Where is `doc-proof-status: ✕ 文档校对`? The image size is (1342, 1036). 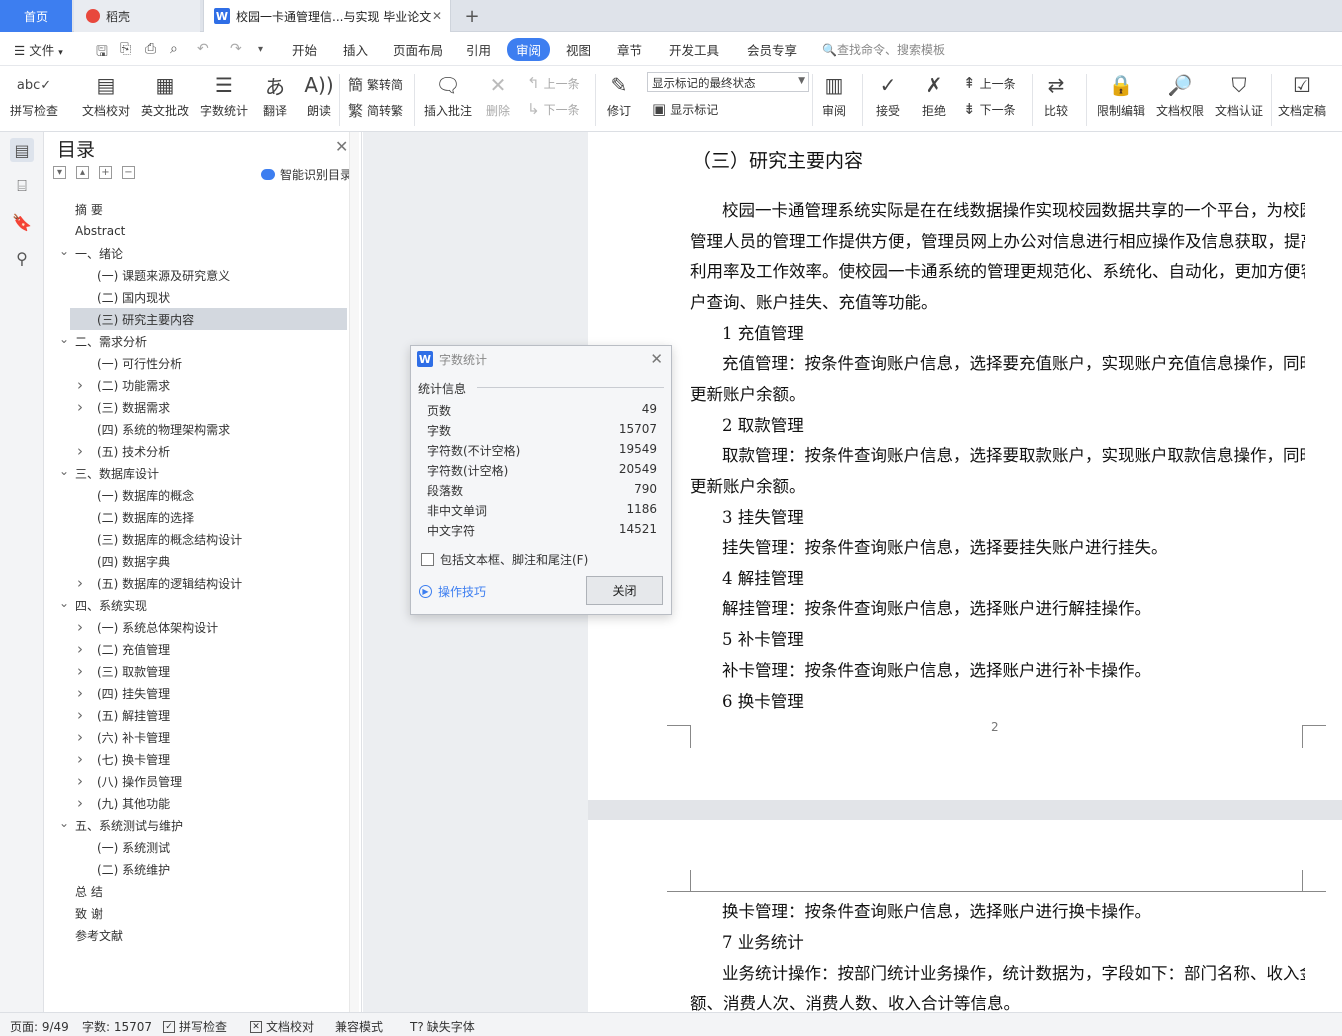
doc-proof-status: ✕ 文档校对 is located at coordinates (282, 1026).